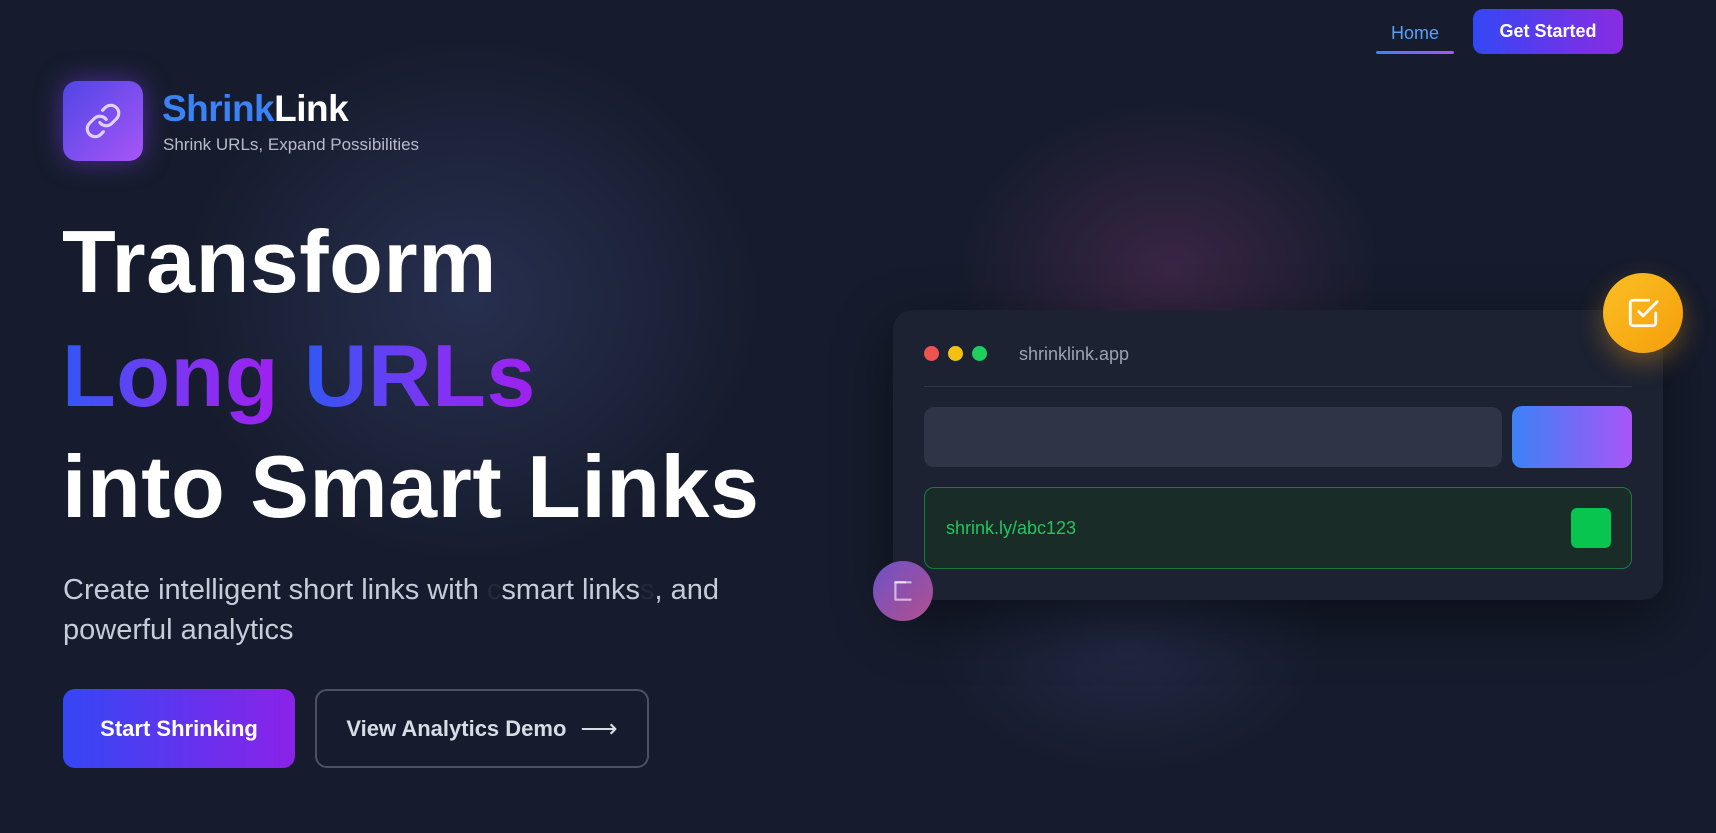 The height and width of the screenshot is (833, 1716). I want to click on window-controls, so click(955, 353).